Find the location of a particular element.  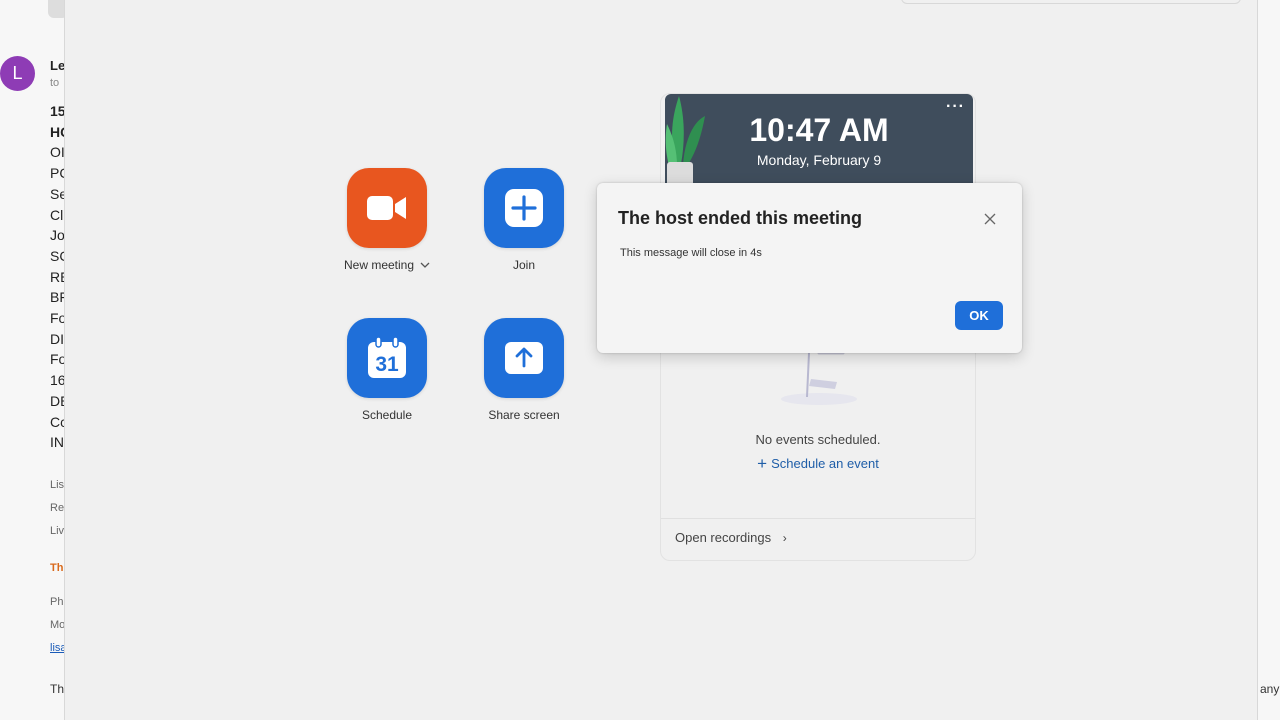

join-action: Join is located at coordinates (524, 220).